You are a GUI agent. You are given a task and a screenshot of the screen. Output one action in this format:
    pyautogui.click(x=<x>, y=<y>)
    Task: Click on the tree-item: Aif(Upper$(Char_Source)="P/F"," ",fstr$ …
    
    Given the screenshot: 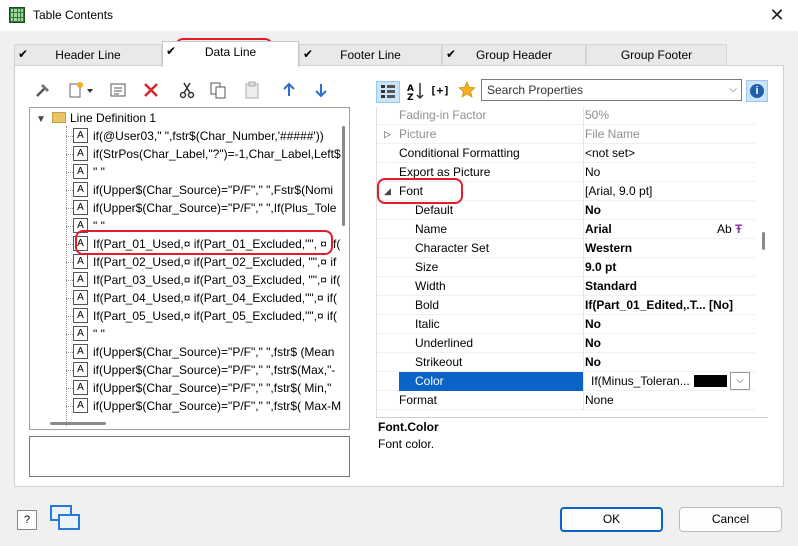 What is the action you would take?
    pyautogui.click(x=185, y=352)
    